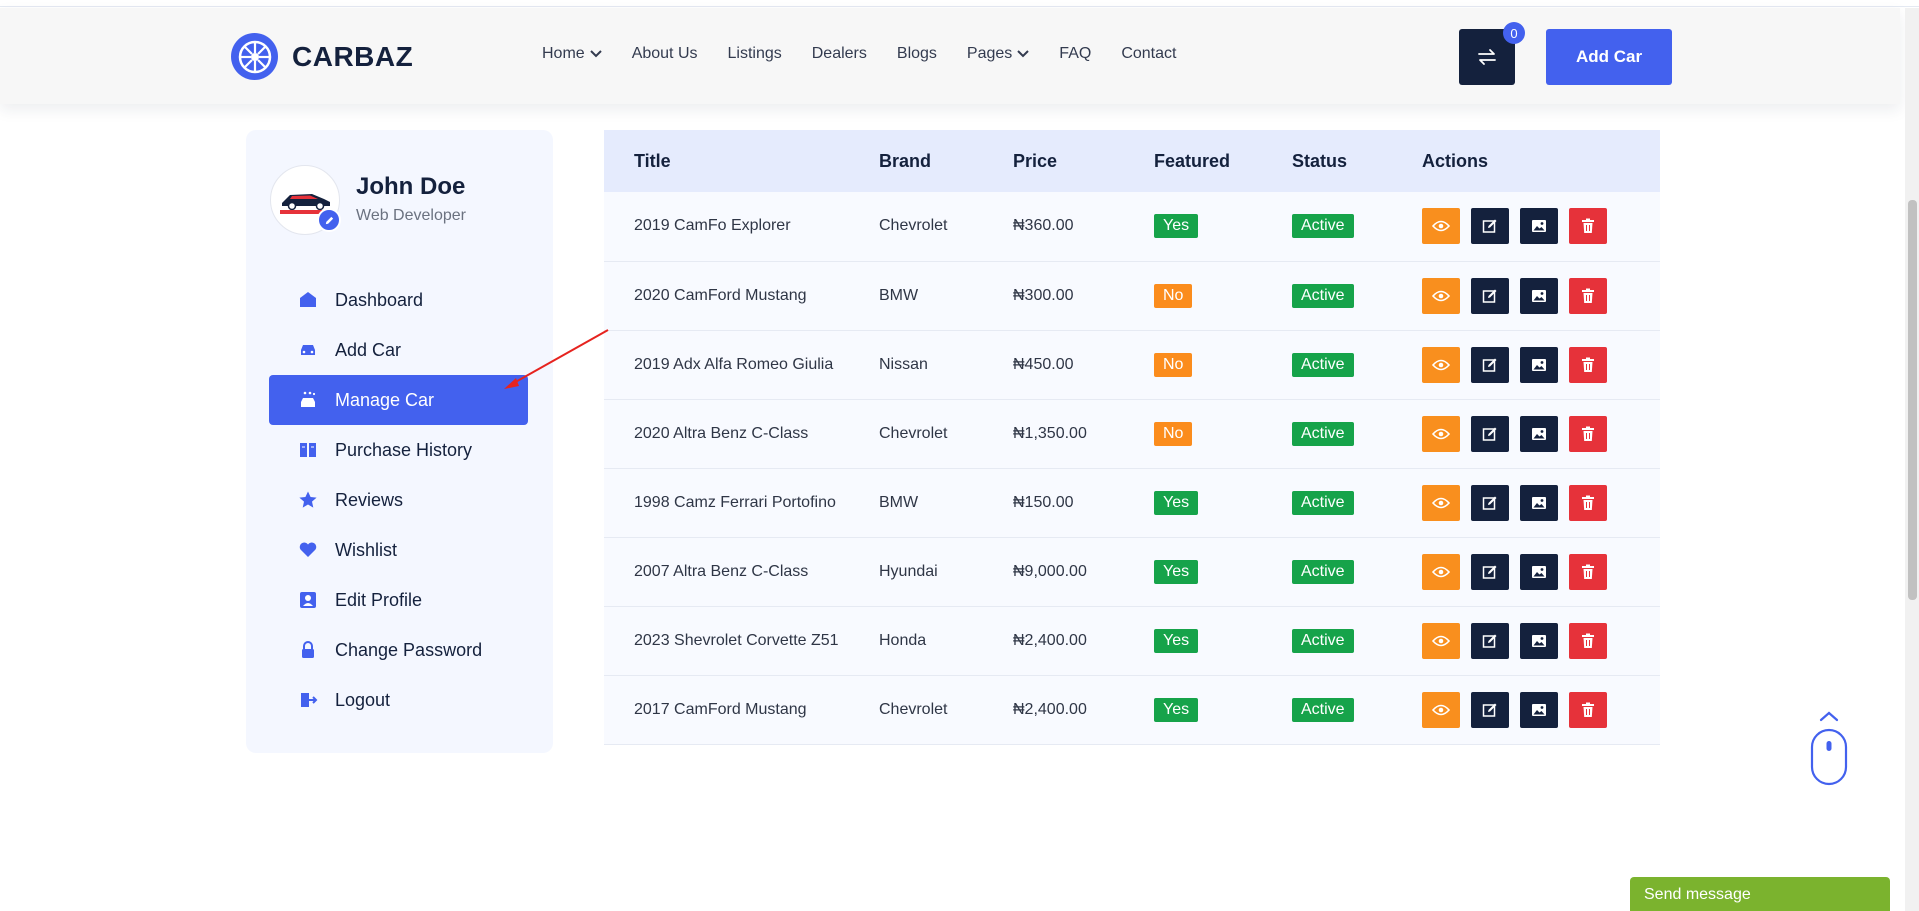 Image resolution: width=1919 pixels, height=911 pixels. I want to click on pencil-icon, so click(329, 220).